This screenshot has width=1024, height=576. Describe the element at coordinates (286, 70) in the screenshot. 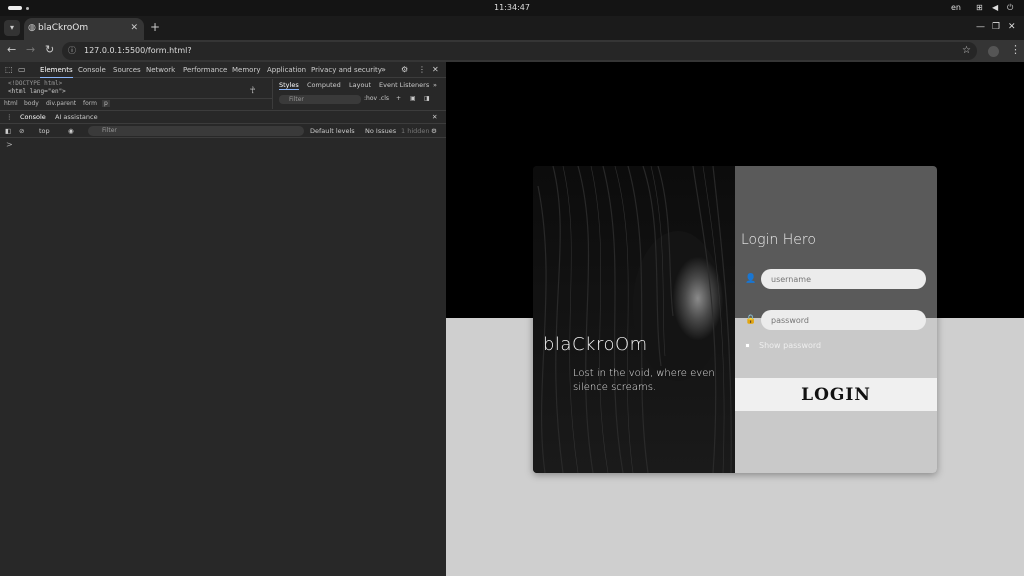

I see `devtools-tab-application: Application` at that location.